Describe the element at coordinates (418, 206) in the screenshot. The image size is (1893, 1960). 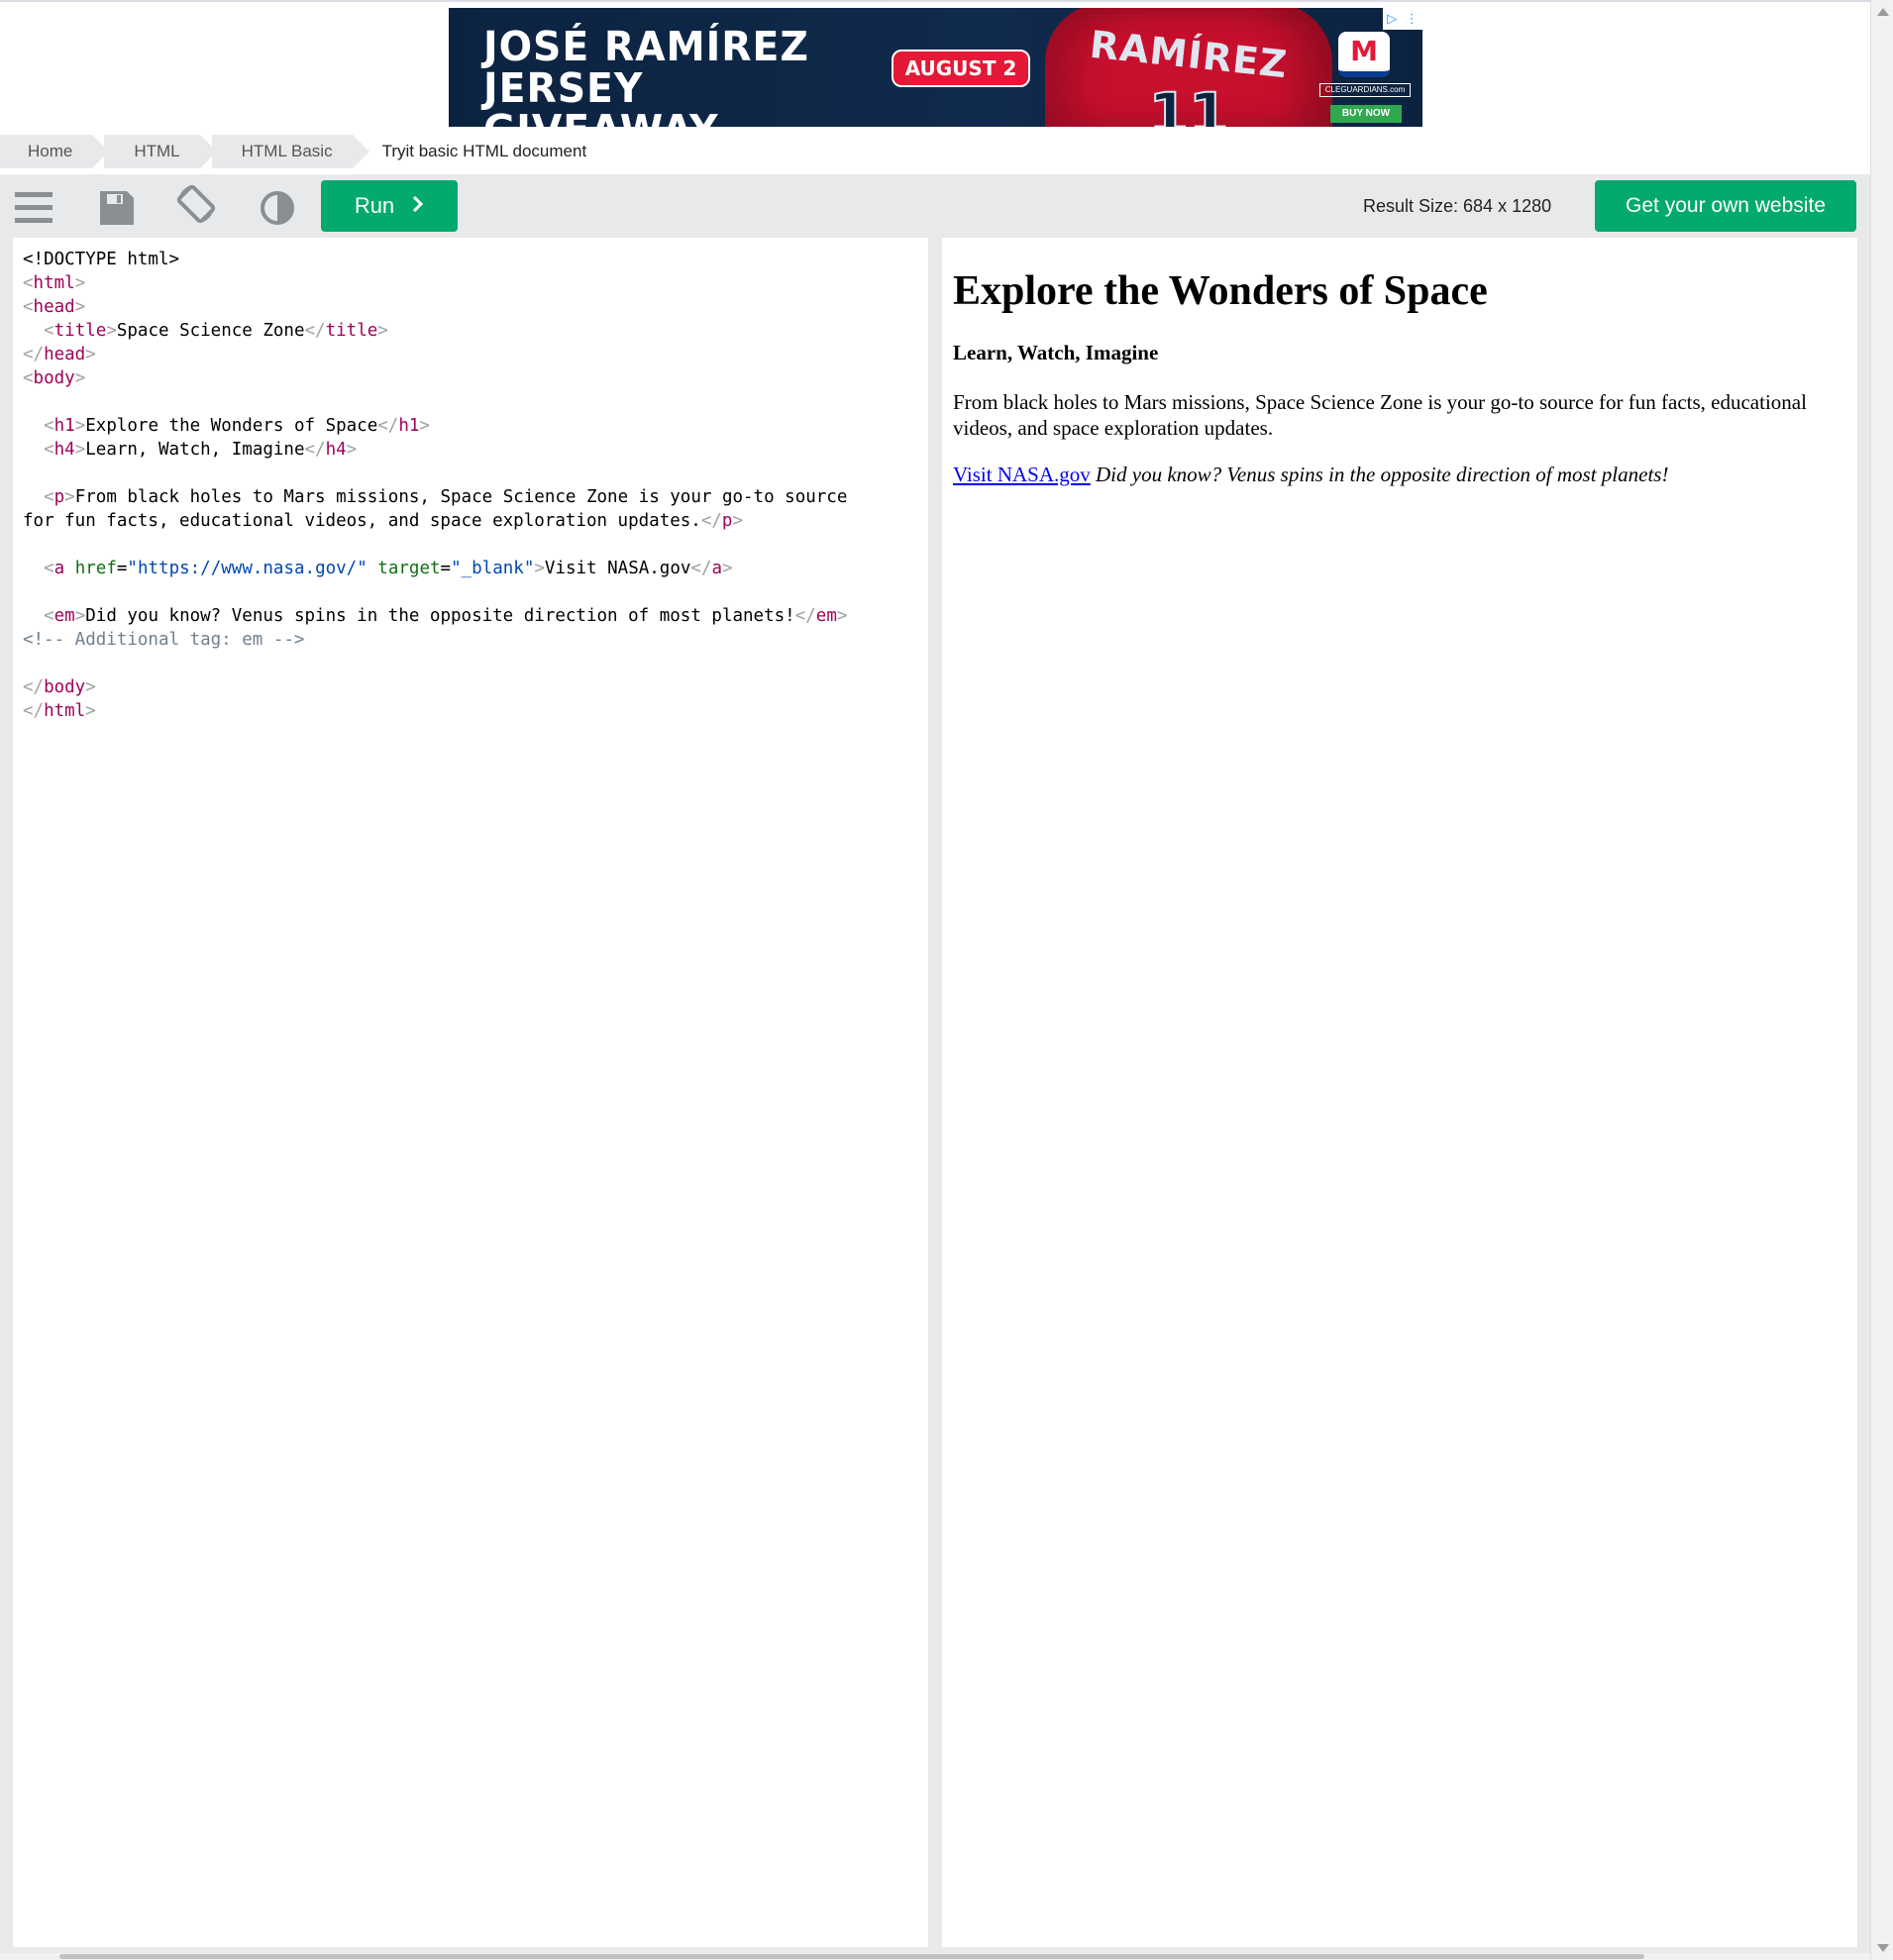
I see `chevron-right-icon` at that location.